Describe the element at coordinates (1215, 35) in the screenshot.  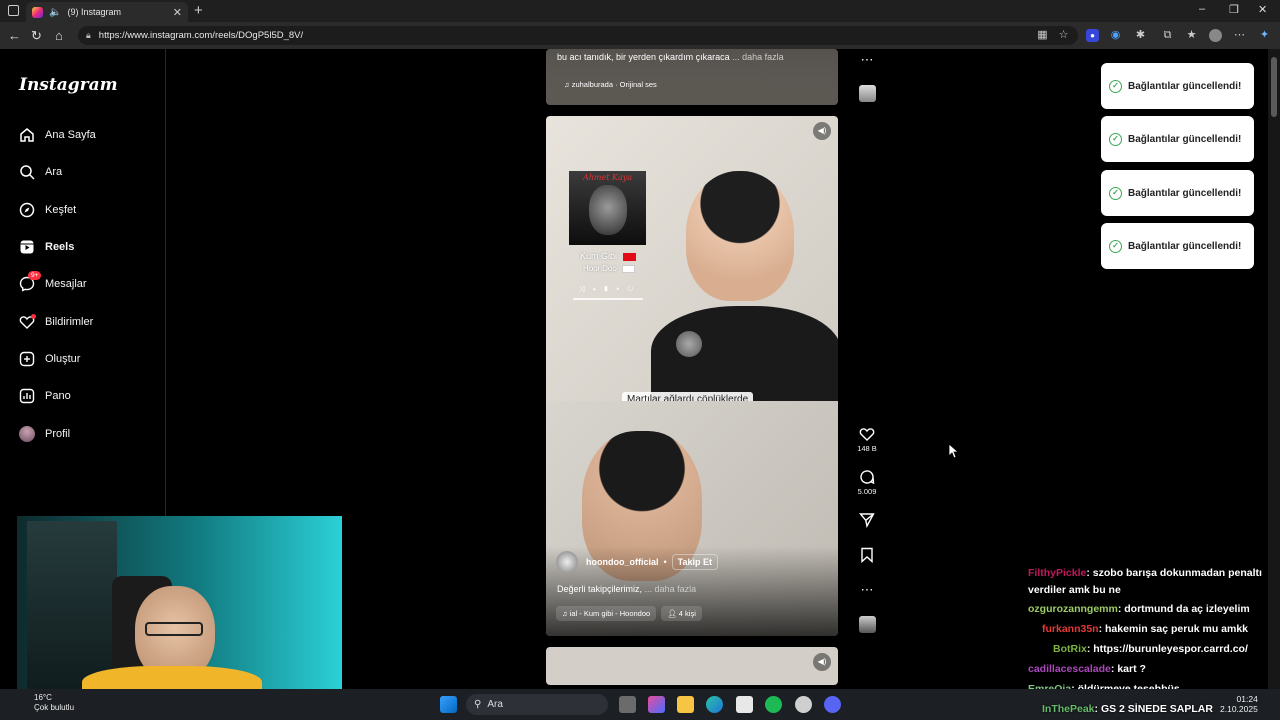
I see `profile-avatar-icon` at that location.